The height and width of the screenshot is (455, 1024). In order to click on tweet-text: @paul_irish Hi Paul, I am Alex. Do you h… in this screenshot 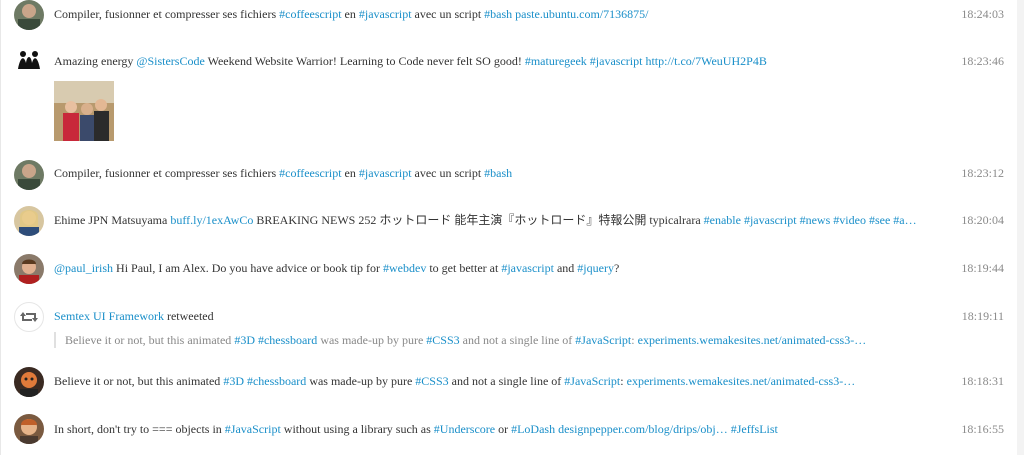, I will do `click(336, 268)`.